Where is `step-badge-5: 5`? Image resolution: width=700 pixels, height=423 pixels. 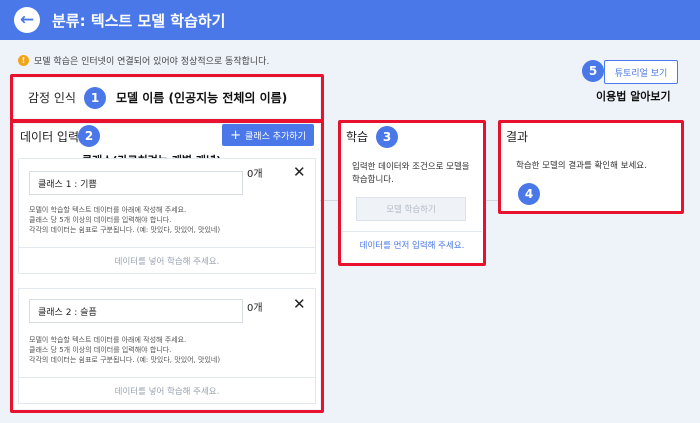
step-badge-5: 5 is located at coordinates (593, 71).